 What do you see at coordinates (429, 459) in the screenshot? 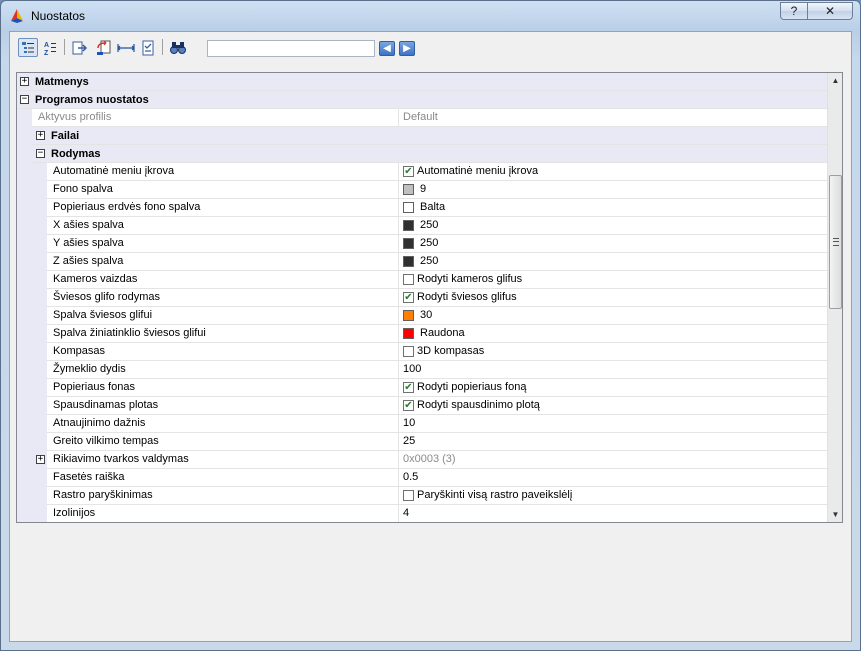
I see `property-value-text: 0x0003 (3)` at bounding box center [429, 459].